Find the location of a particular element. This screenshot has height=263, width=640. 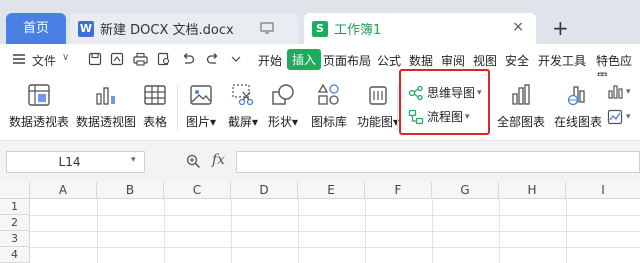

menu-item-data: 数据 is located at coordinates (421, 60).